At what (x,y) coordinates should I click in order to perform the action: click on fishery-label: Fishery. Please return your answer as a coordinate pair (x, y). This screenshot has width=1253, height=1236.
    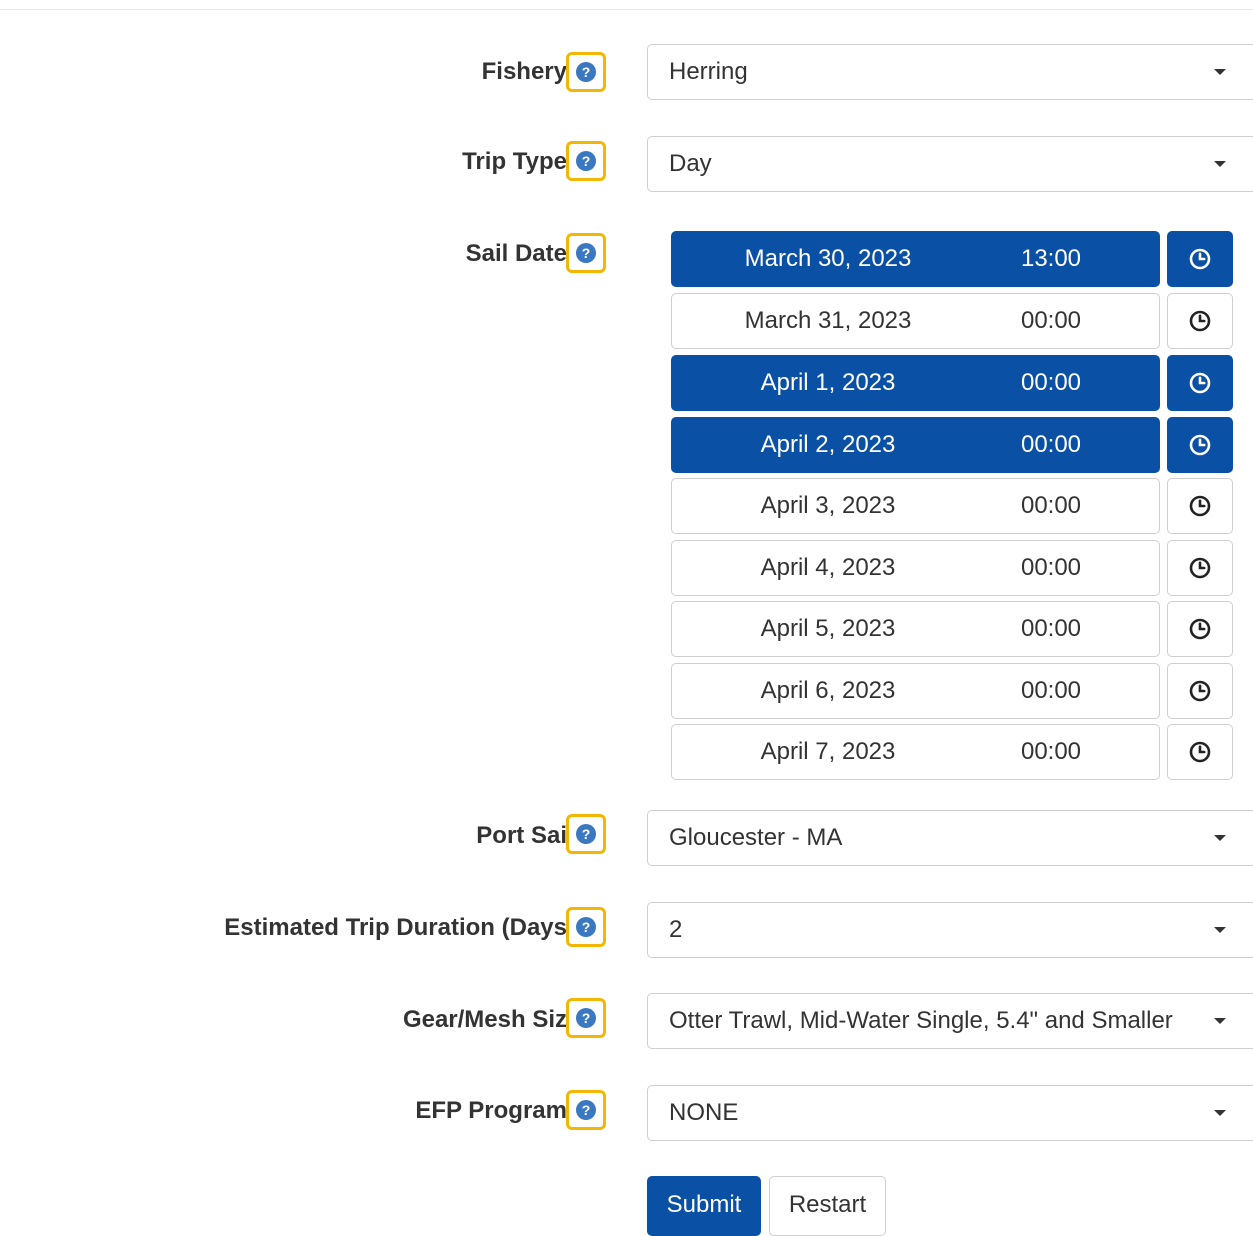
    Looking at the image, I should click on (524, 71).